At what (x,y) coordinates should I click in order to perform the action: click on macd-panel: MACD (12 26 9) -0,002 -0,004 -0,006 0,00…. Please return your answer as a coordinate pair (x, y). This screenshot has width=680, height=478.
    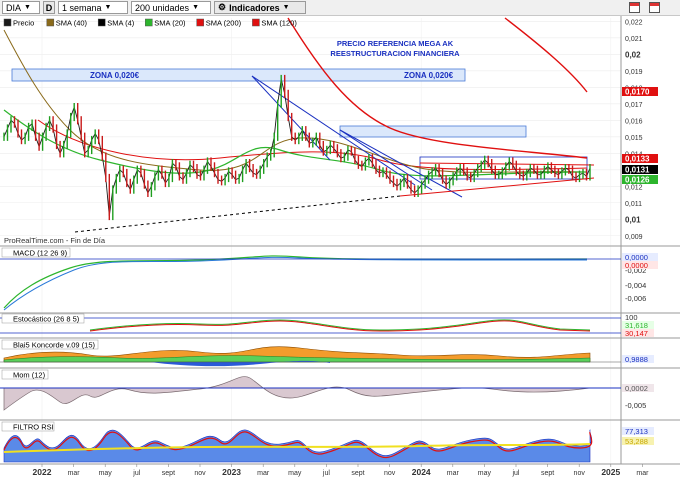
    Looking at the image, I should click on (329, 279).